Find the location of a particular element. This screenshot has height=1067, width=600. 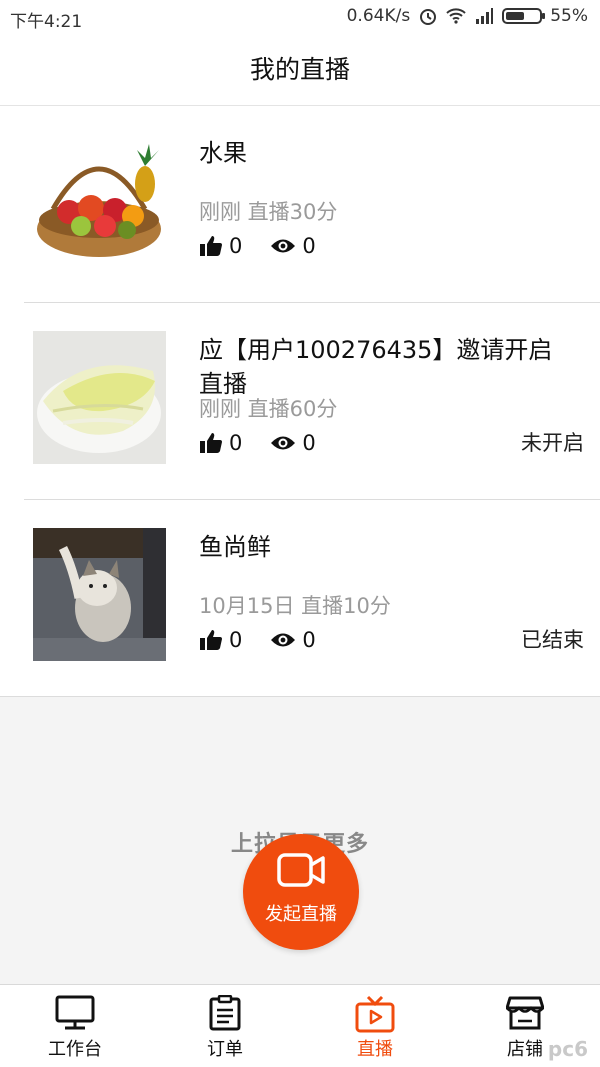

wifi-icon is located at coordinates (456, 16).